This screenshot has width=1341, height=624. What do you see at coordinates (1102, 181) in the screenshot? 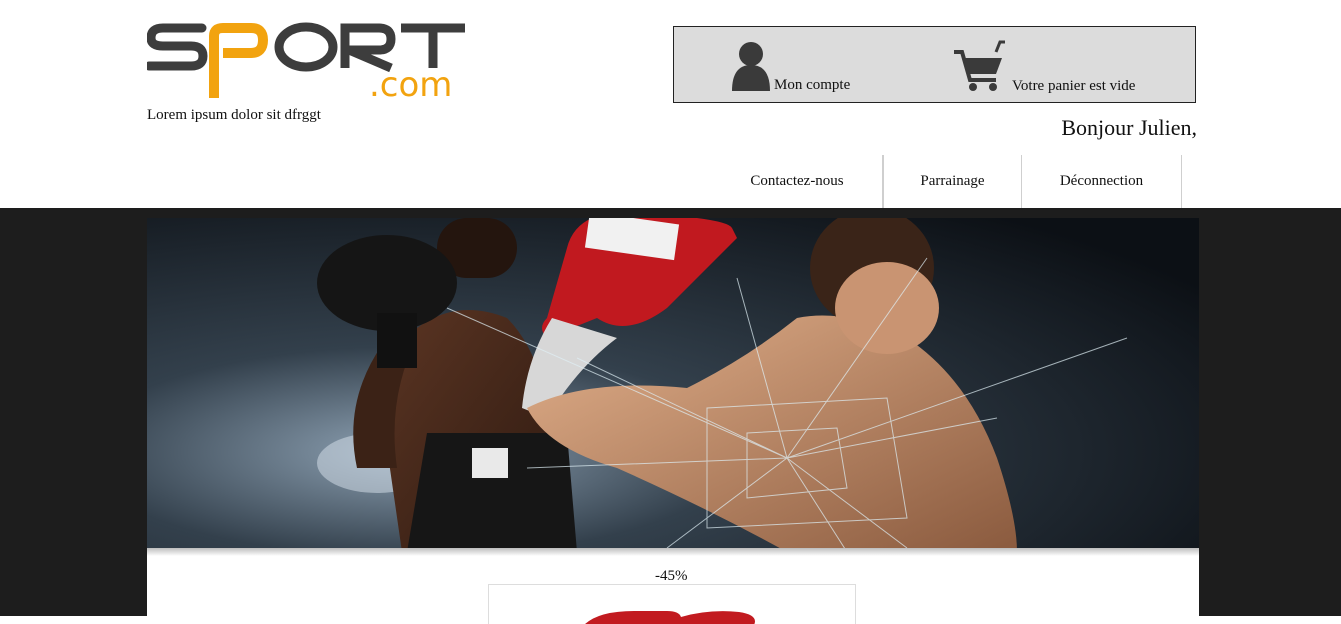
I see `nav-item-logout: Déconnection` at bounding box center [1102, 181].